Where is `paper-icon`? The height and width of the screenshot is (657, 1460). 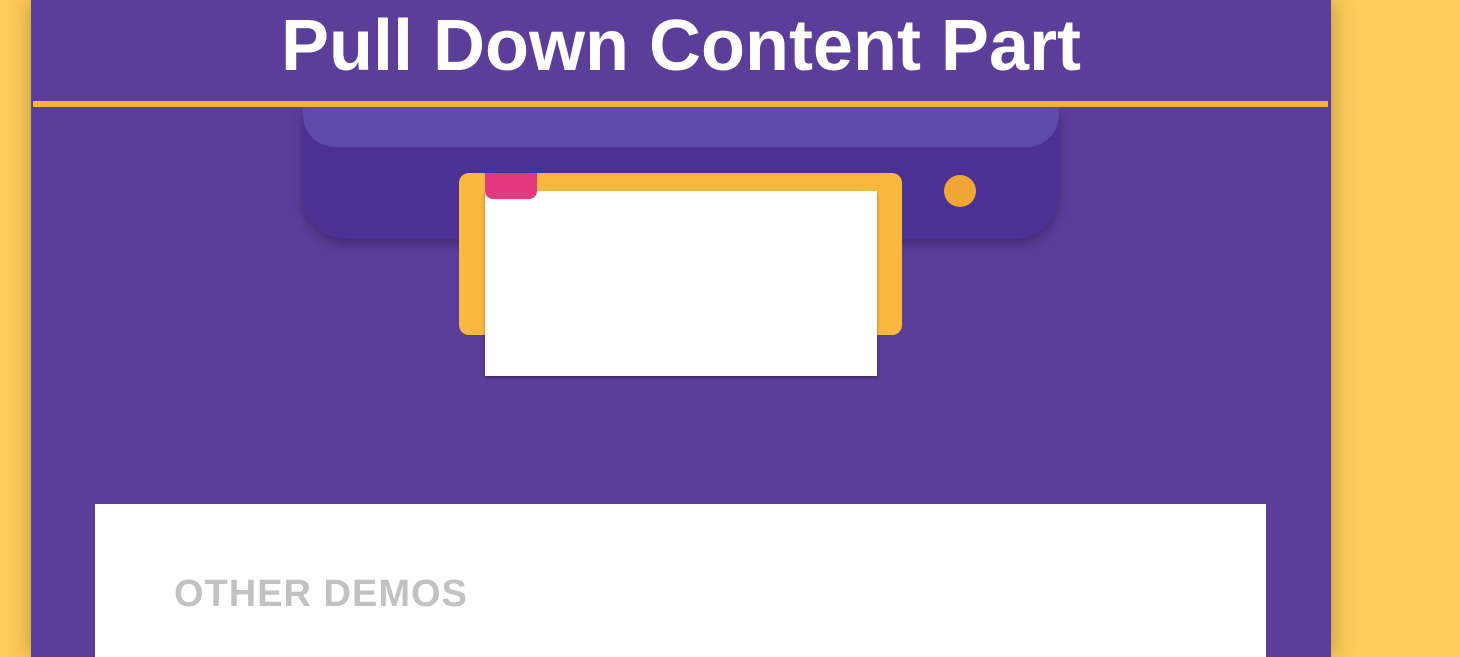
paper-icon is located at coordinates (681, 283).